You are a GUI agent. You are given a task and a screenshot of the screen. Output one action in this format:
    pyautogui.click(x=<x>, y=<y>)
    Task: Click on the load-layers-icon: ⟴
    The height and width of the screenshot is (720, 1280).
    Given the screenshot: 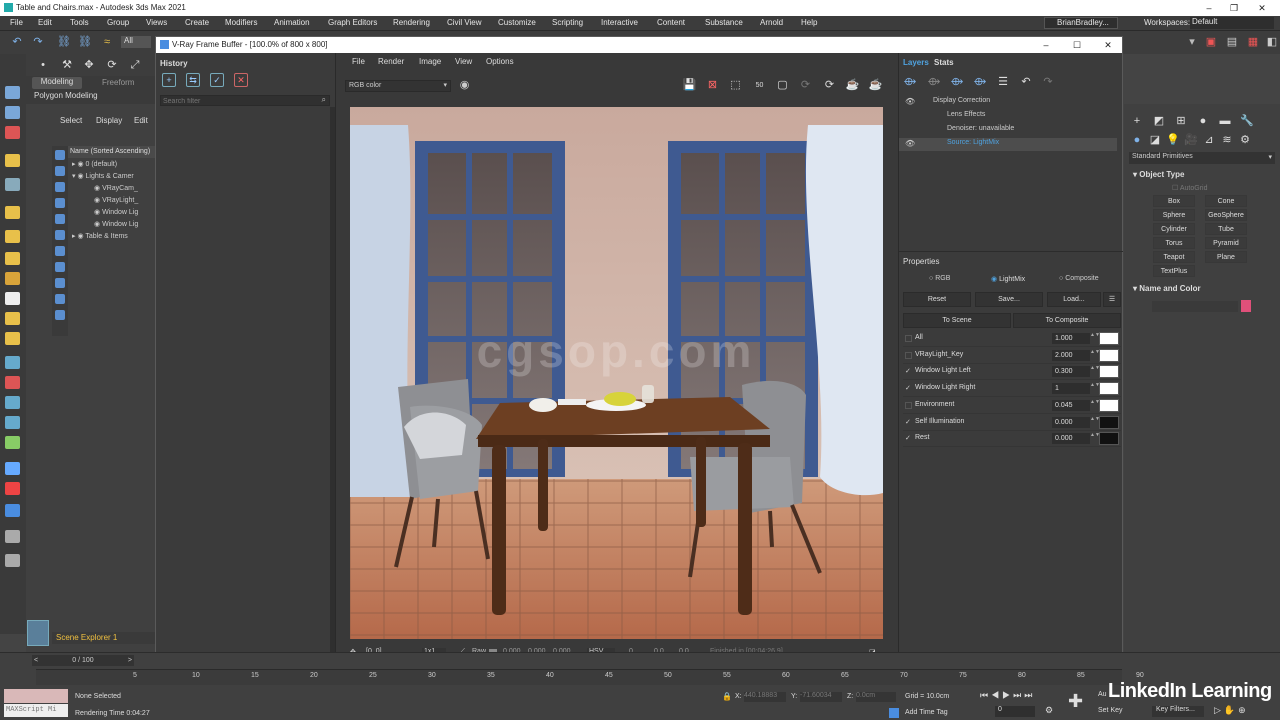 What is the action you would take?
    pyautogui.click(x=980, y=82)
    